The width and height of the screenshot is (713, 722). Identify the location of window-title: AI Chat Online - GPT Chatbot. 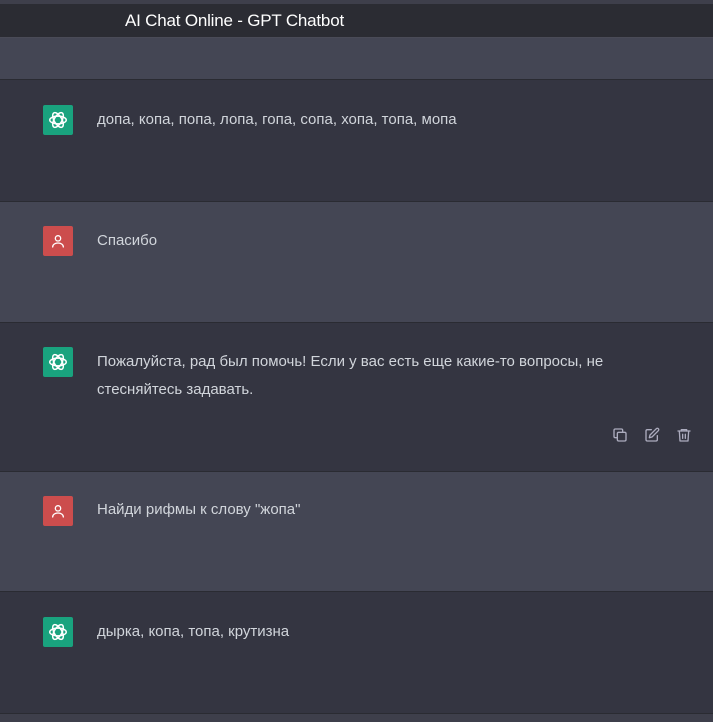
(234, 20).